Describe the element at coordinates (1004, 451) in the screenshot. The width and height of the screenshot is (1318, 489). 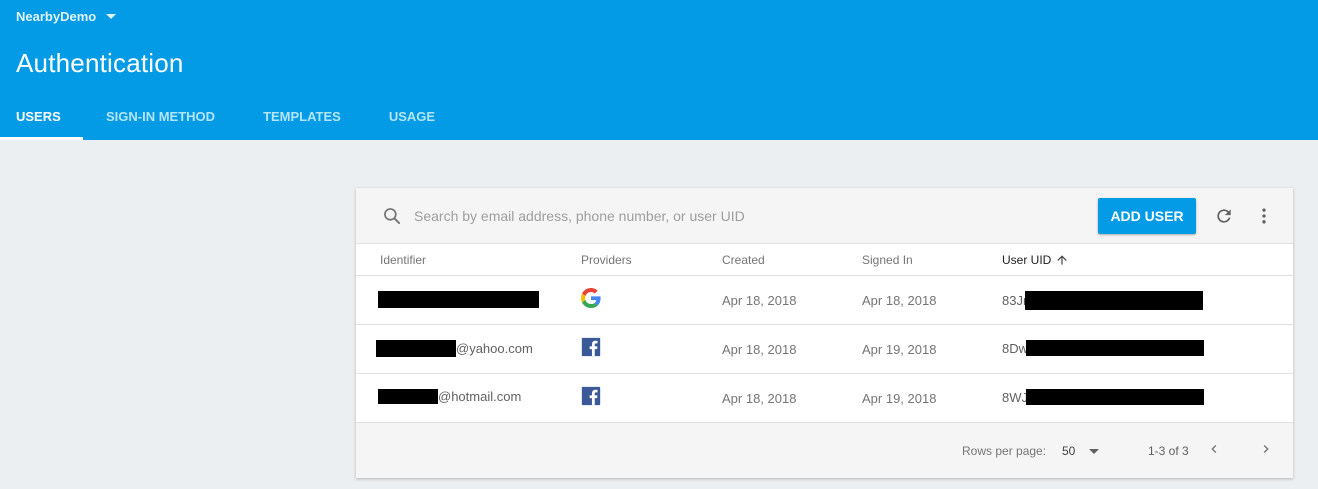
I see `rows-per-page-label: Rows per page:` at that location.